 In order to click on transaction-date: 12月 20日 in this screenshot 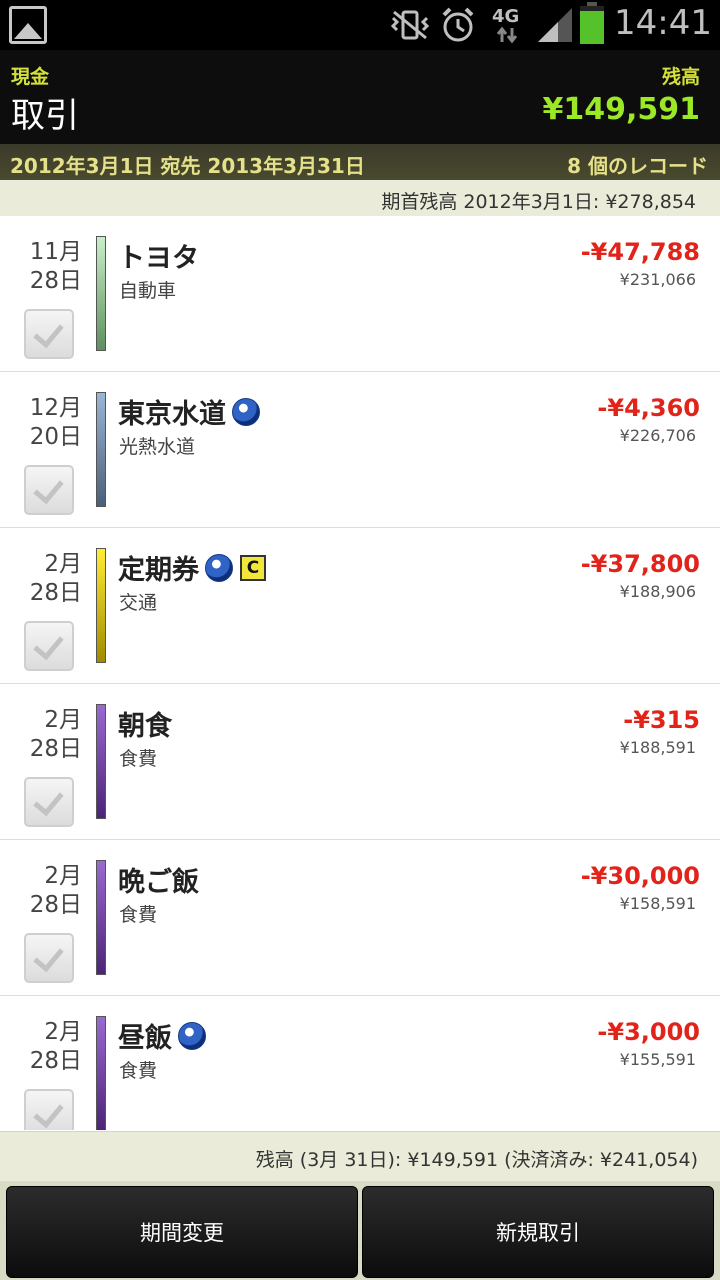, I will do `click(56, 423)`.